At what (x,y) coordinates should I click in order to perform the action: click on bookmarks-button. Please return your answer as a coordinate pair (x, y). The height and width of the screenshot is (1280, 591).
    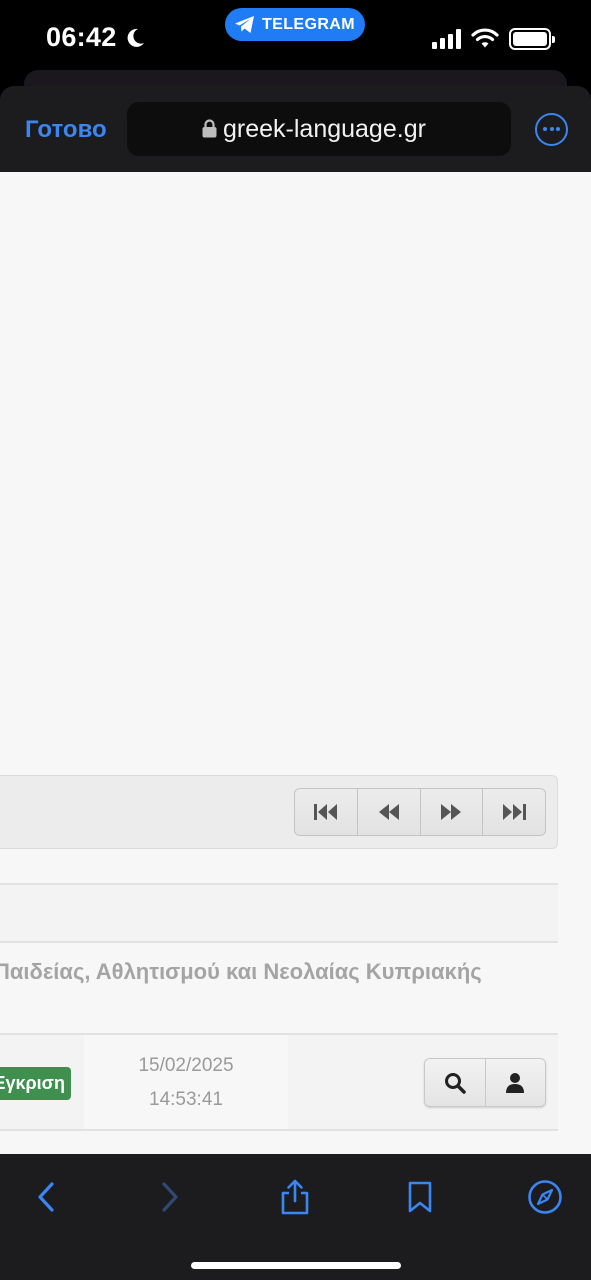
    Looking at the image, I should click on (420, 1197).